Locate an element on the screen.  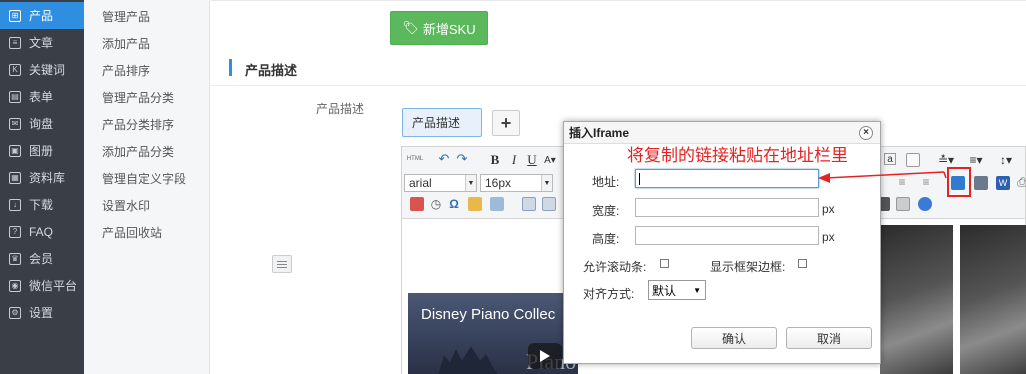
subnav-item: 管理自定义字段 is located at coordinates (144, 178).